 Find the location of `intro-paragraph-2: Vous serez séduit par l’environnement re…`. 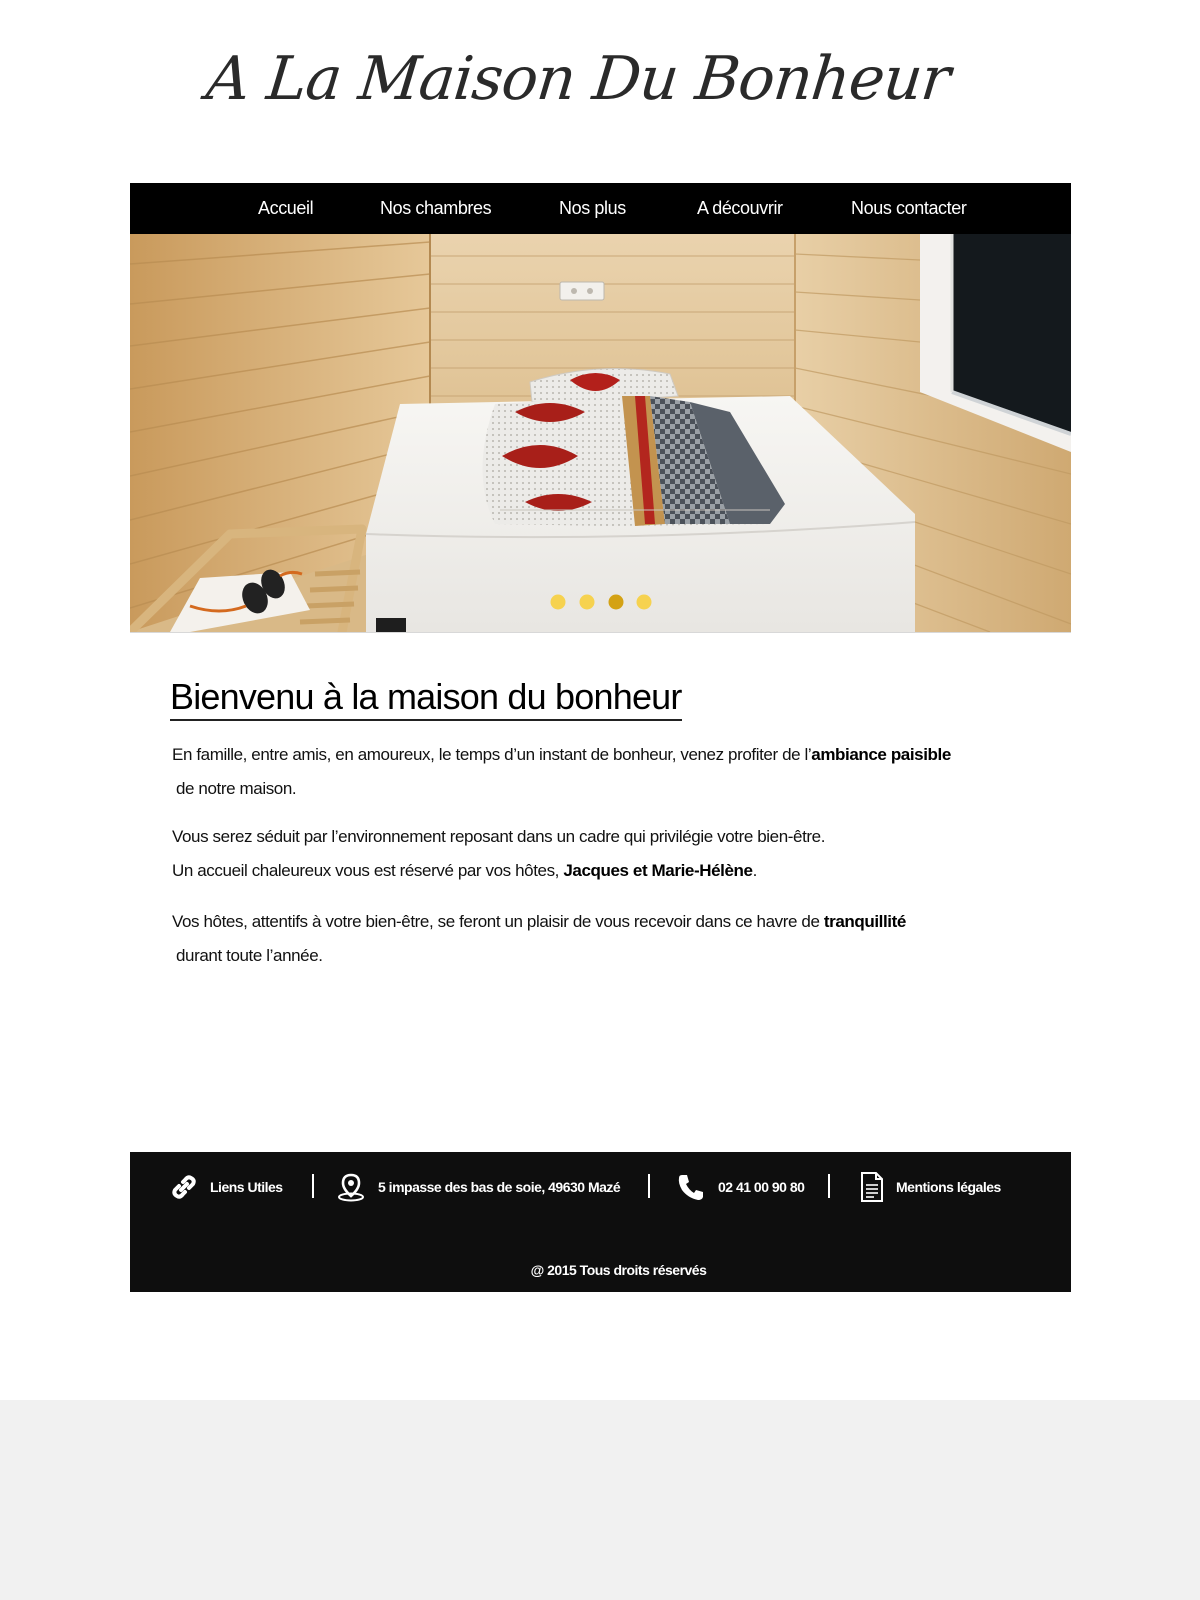

intro-paragraph-2: Vous serez séduit par l’environnement re… is located at coordinates (498, 854).